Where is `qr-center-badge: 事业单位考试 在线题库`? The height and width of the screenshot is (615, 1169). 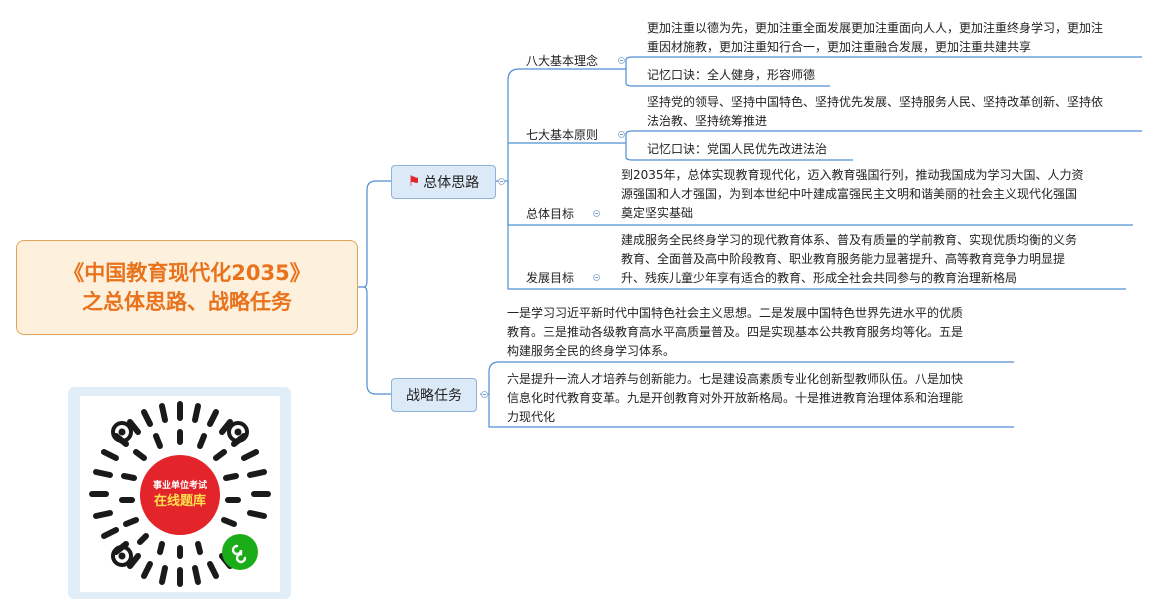 qr-center-badge: 事业单位考试 在线题库 is located at coordinates (180, 495).